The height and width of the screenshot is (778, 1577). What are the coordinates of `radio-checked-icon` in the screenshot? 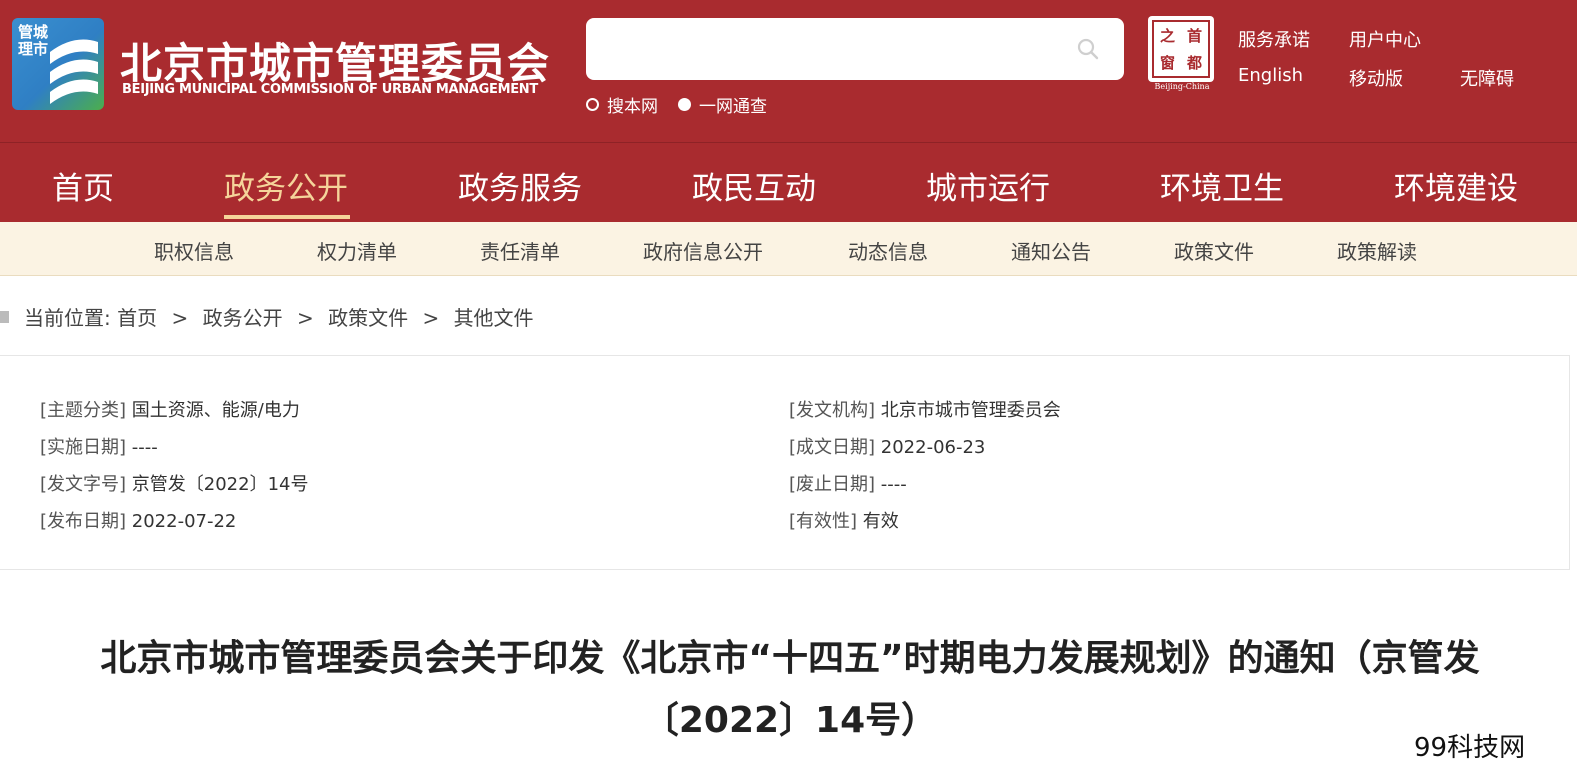 It's located at (684, 104).